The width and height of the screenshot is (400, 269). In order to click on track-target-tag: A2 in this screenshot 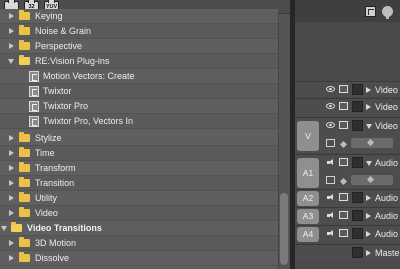, I will do `click(308, 198)`.